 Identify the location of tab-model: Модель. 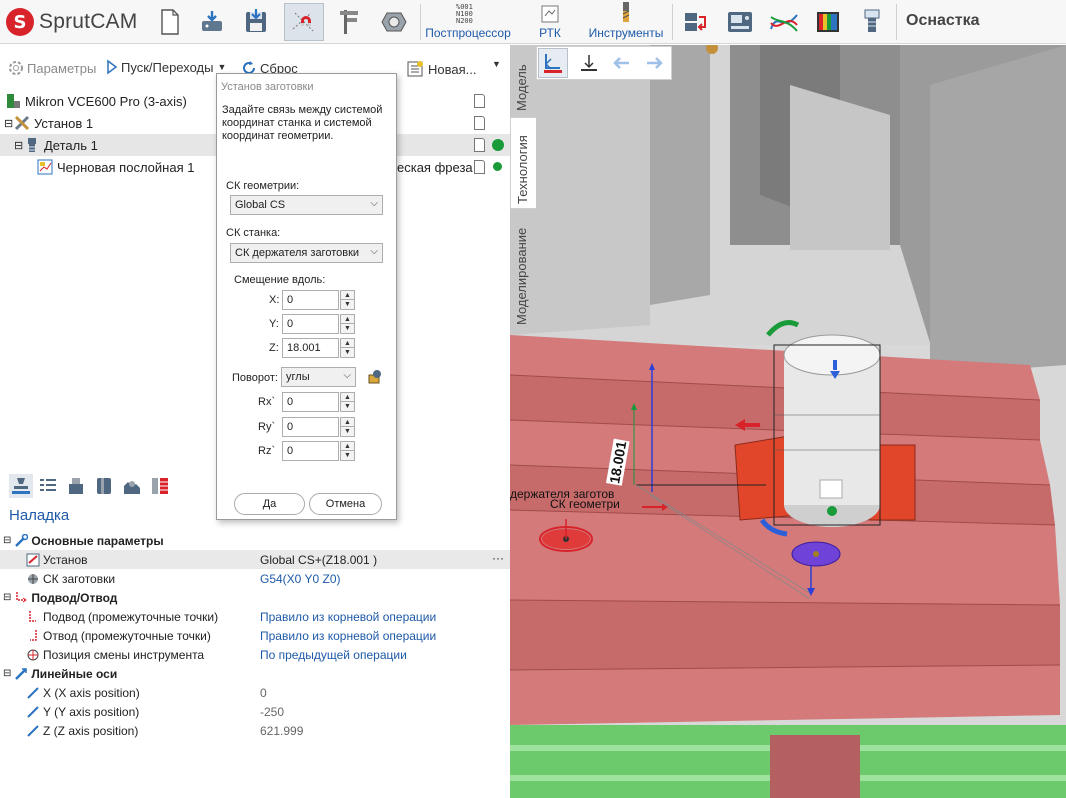
(523, 81).